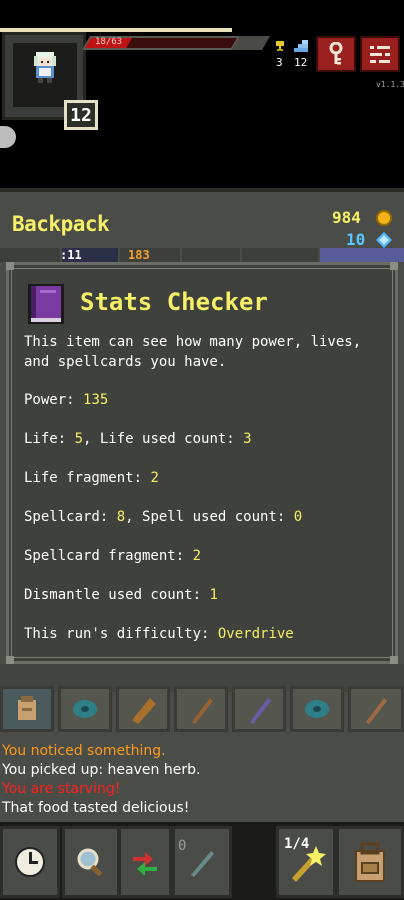  I want to click on inventory-button, so click(370, 862).